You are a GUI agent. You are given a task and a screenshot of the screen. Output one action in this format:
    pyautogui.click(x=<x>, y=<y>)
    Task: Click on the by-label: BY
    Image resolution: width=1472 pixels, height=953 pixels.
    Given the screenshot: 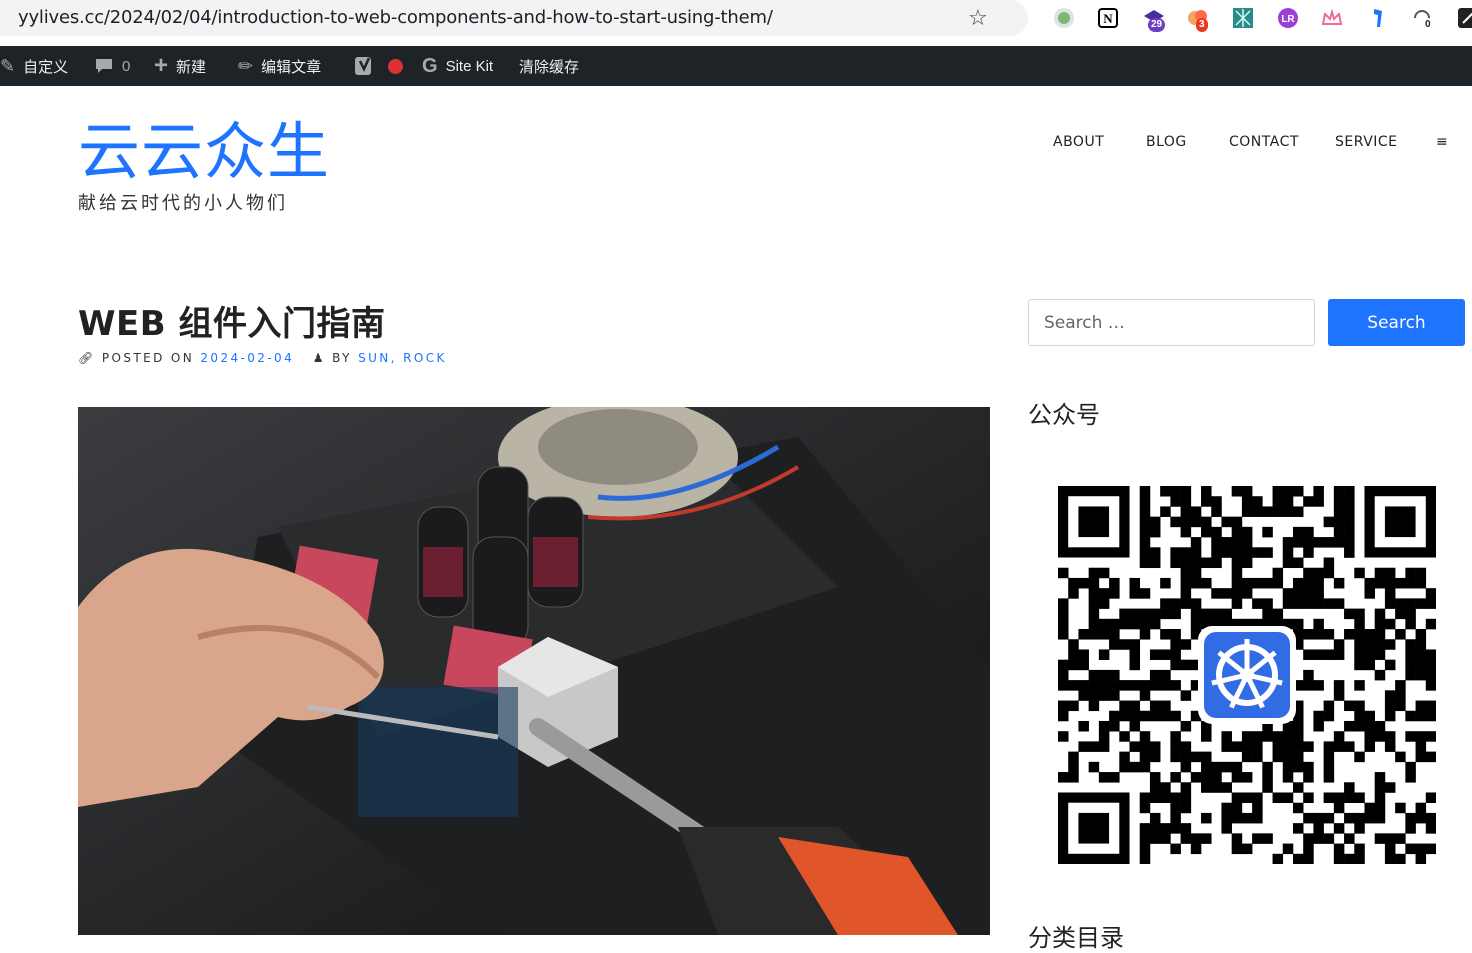 What is the action you would take?
    pyautogui.click(x=342, y=358)
    